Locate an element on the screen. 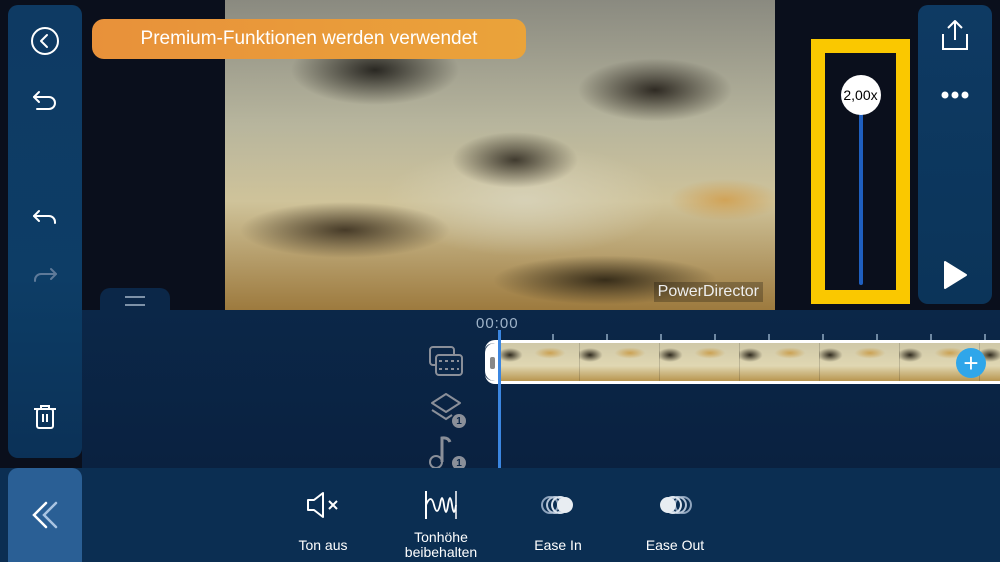  revert-icon is located at coordinates (44, 100).